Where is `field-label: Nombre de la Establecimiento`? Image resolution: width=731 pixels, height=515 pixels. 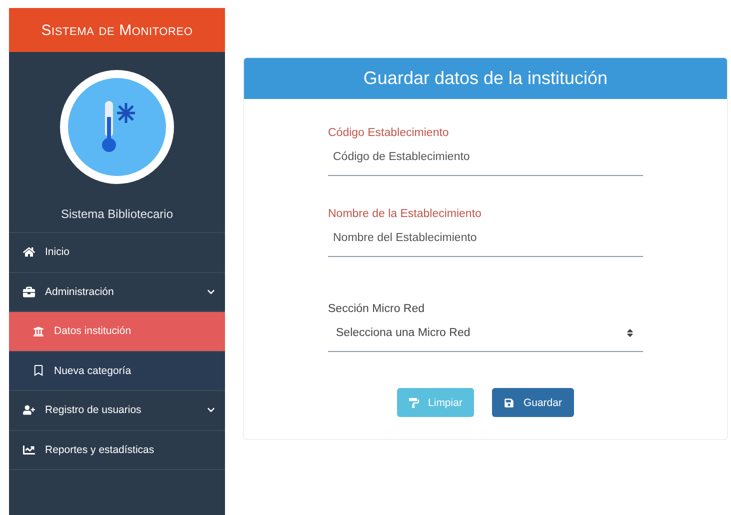
field-label: Nombre de la Establecimiento is located at coordinates (405, 214).